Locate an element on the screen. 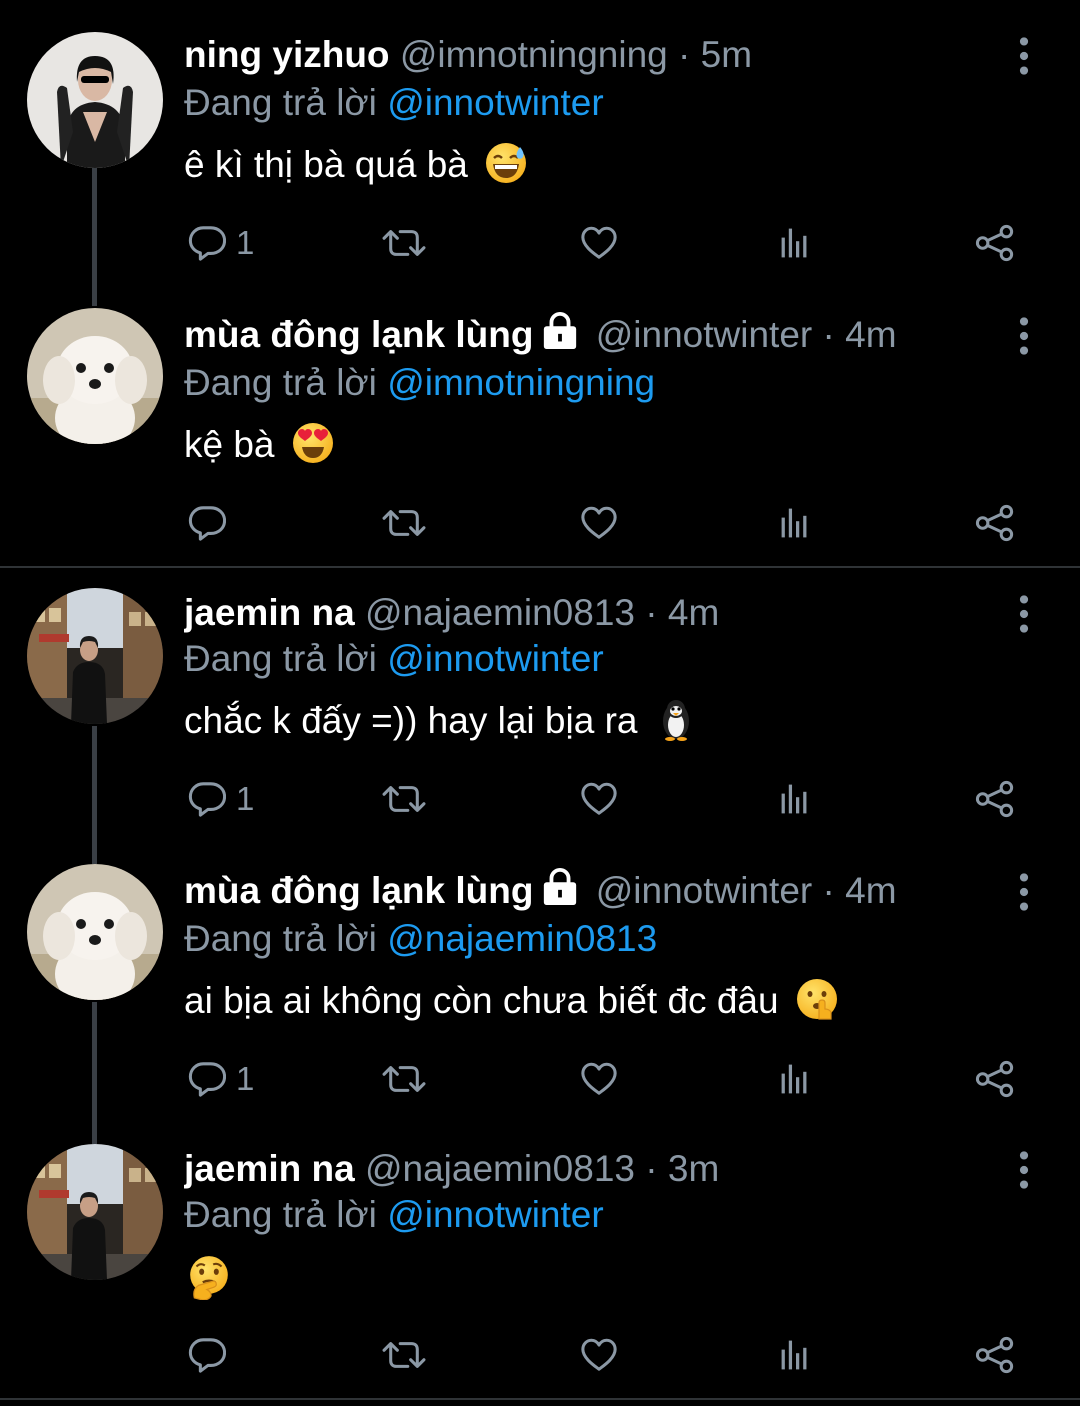 The width and height of the screenshot is (1080, 1406). lock-icon is located at coordinates (560, 892).